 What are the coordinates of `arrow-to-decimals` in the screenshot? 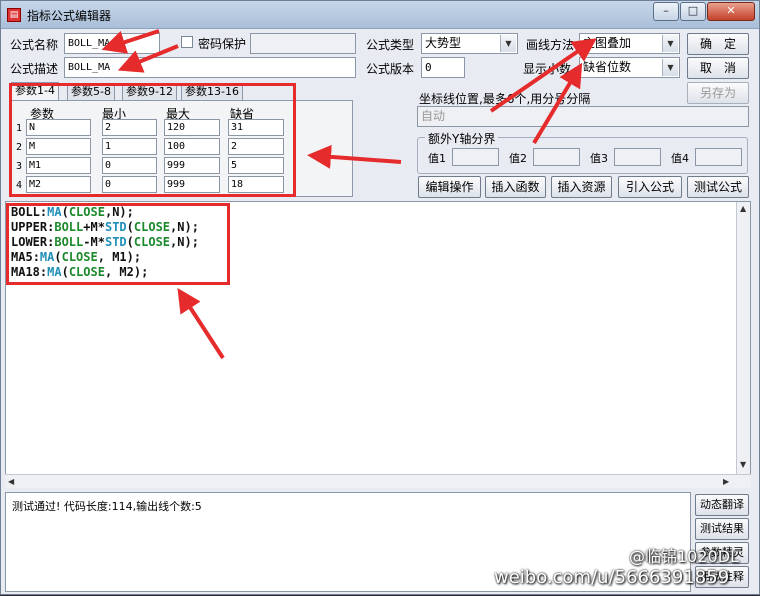 It's located at (557, 103).